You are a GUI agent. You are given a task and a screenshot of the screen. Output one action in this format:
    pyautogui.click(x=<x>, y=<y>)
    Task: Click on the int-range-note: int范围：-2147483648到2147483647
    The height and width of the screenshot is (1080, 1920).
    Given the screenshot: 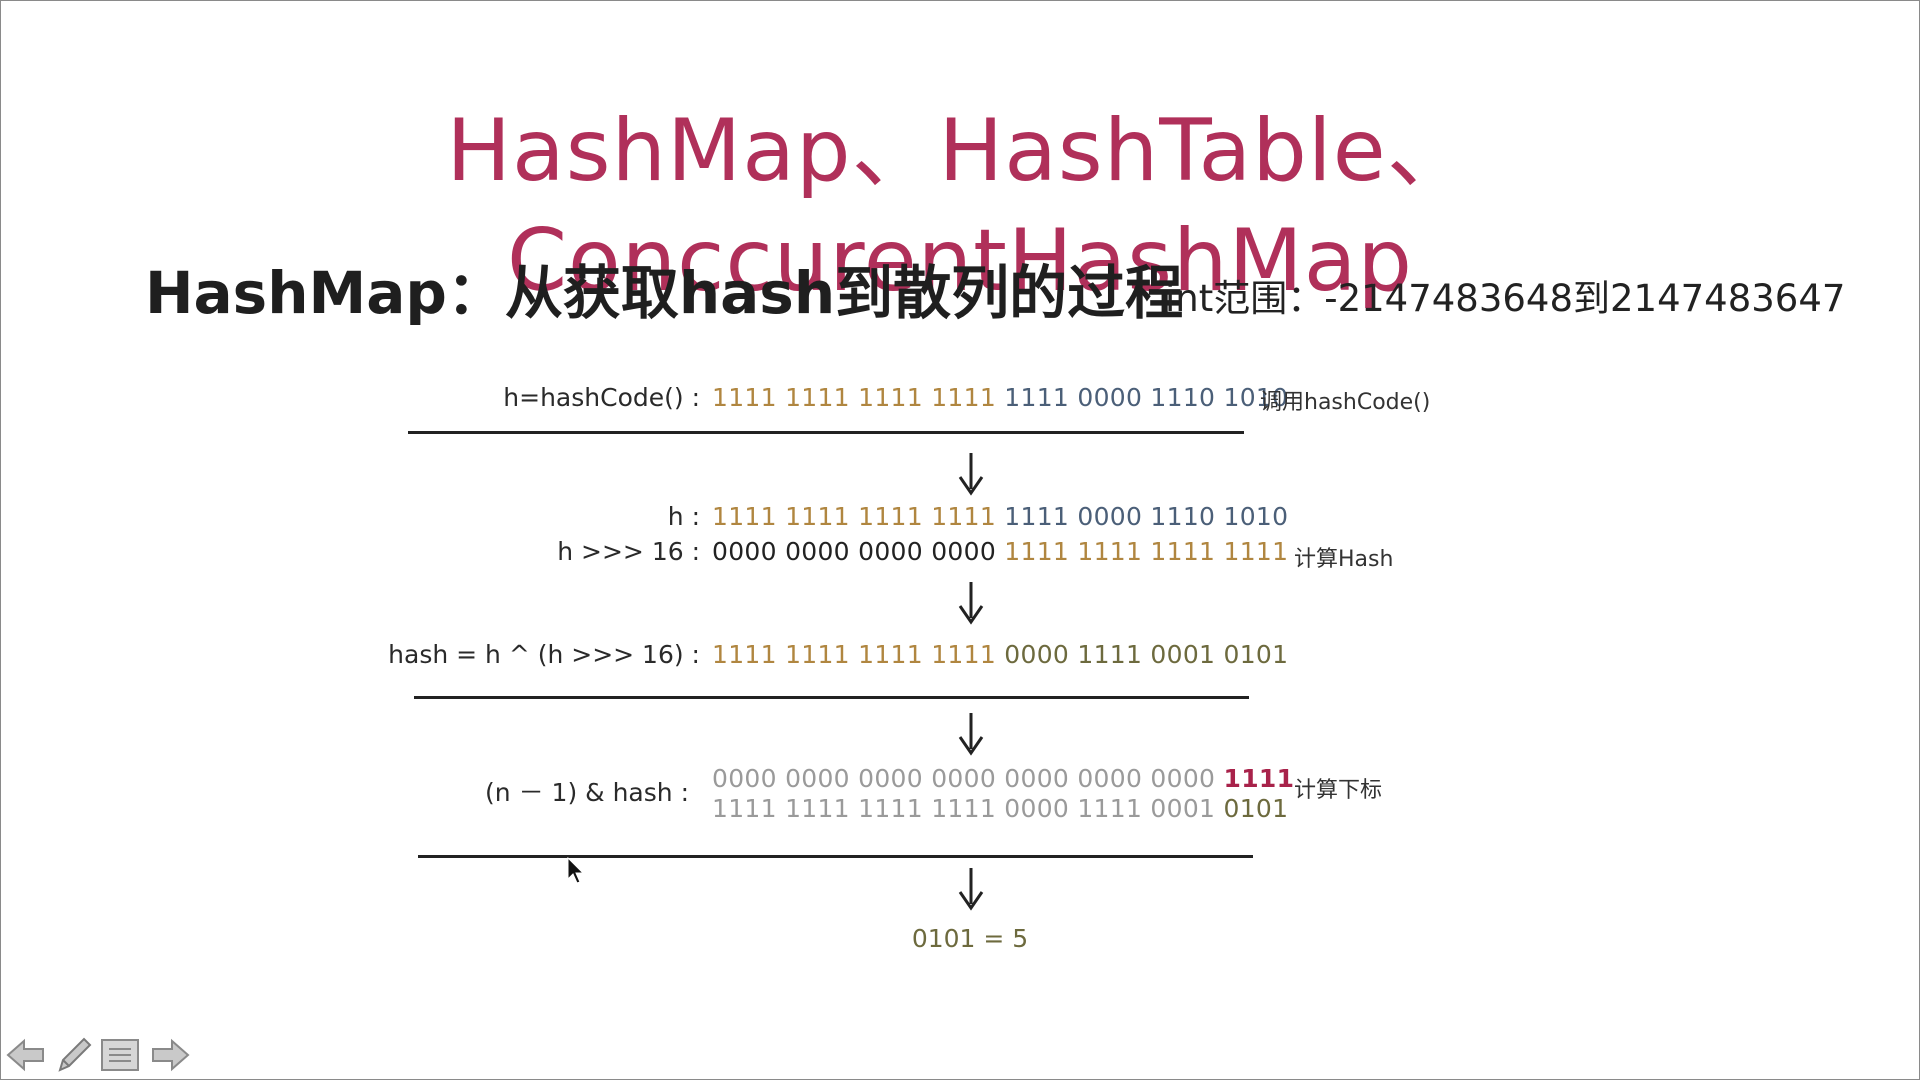 What is the action you would take?
    pyautogui.click(x=1505, y=298)
    